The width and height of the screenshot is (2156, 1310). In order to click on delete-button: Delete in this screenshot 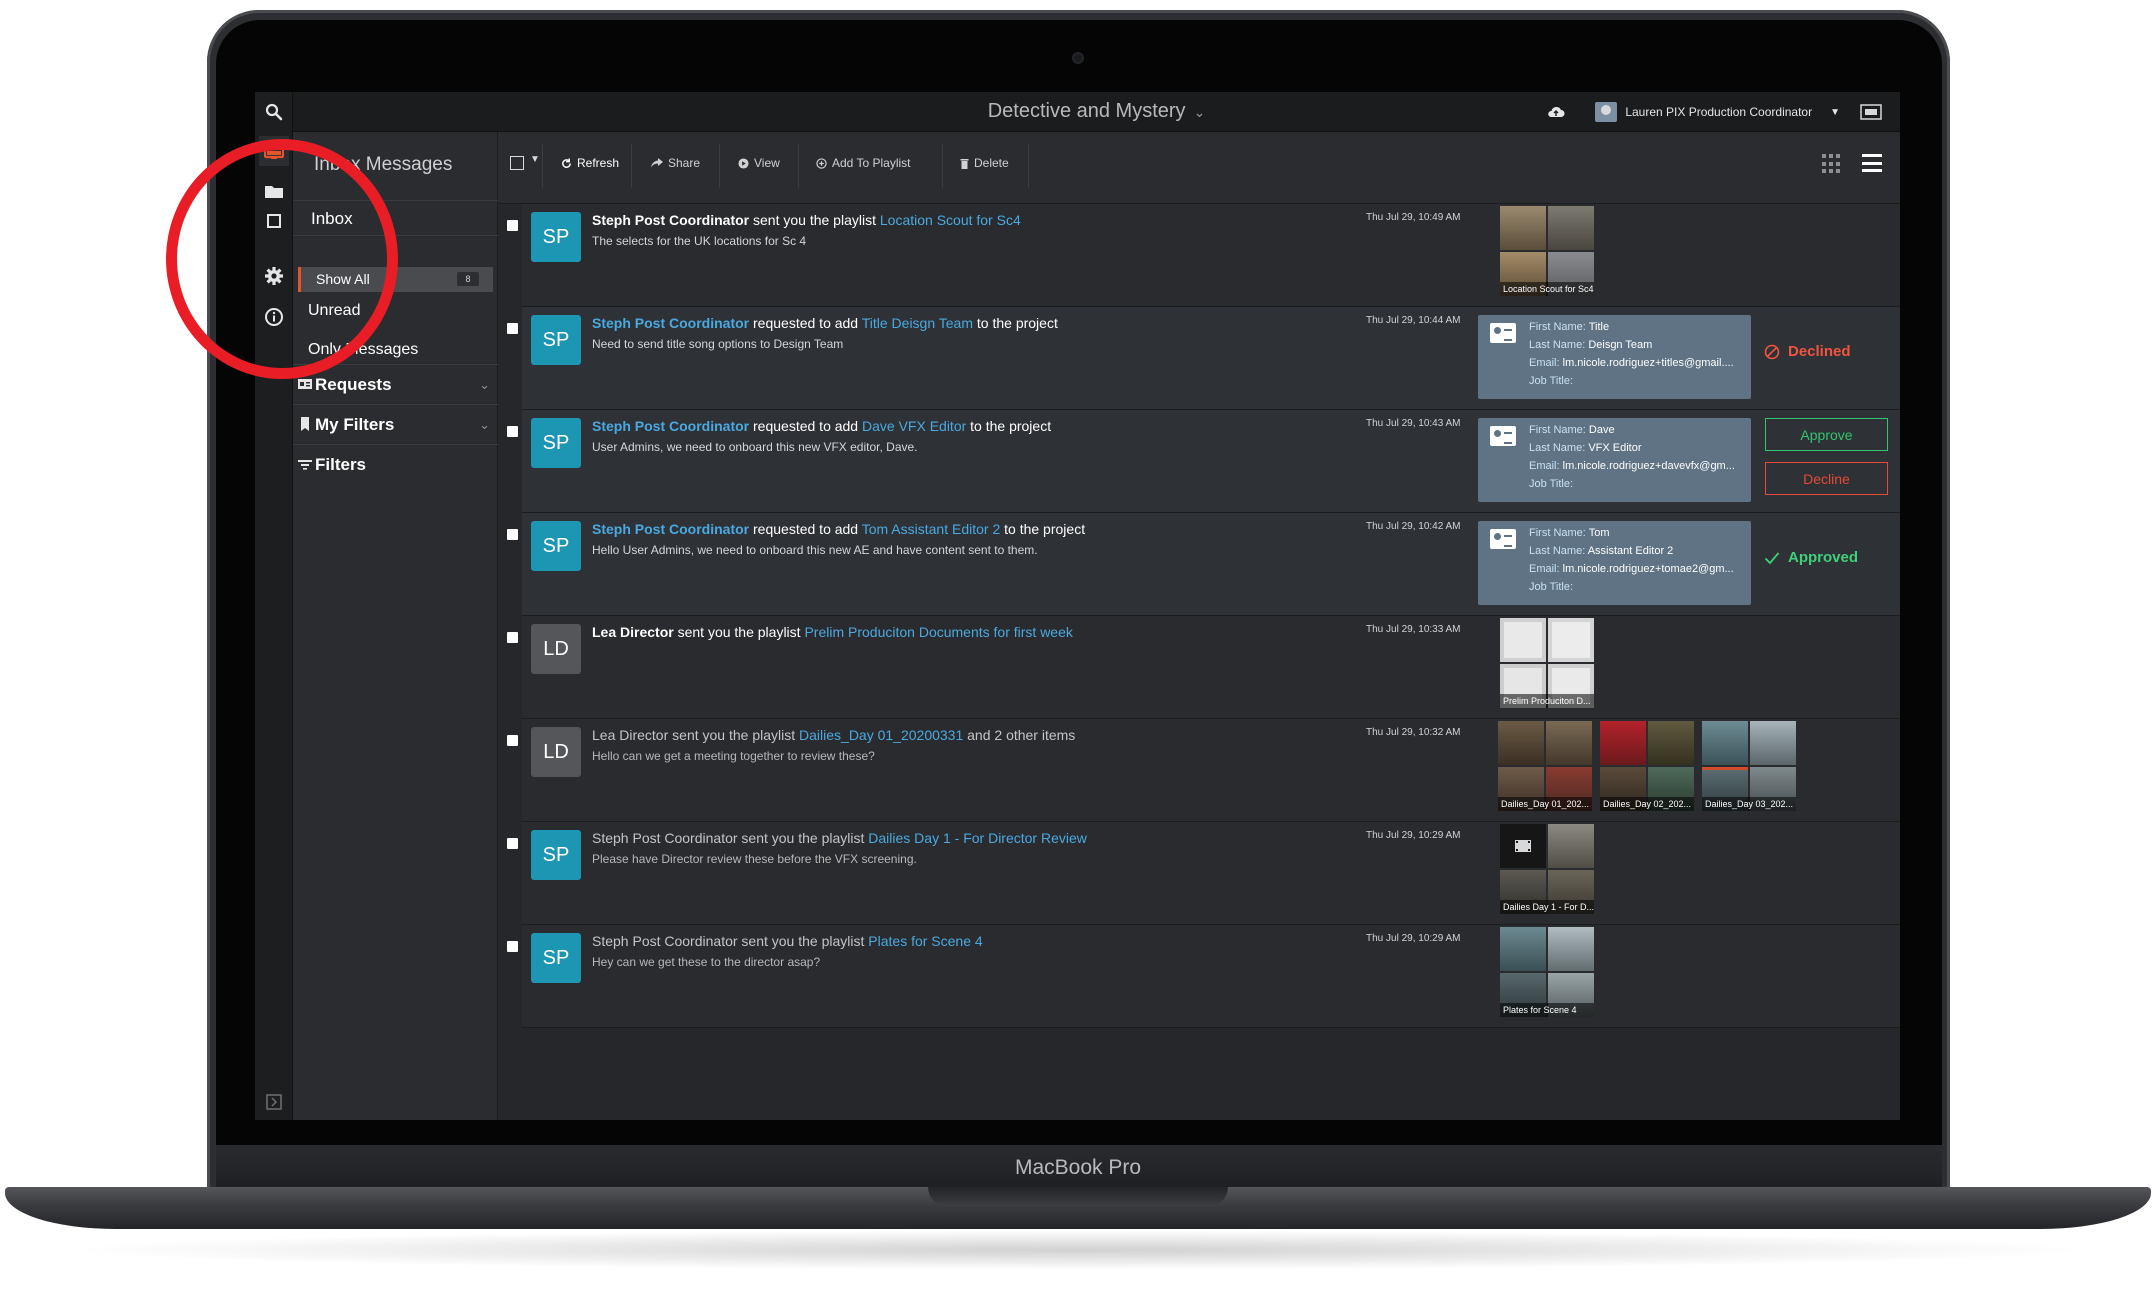, I will do `click(984, 163)`.